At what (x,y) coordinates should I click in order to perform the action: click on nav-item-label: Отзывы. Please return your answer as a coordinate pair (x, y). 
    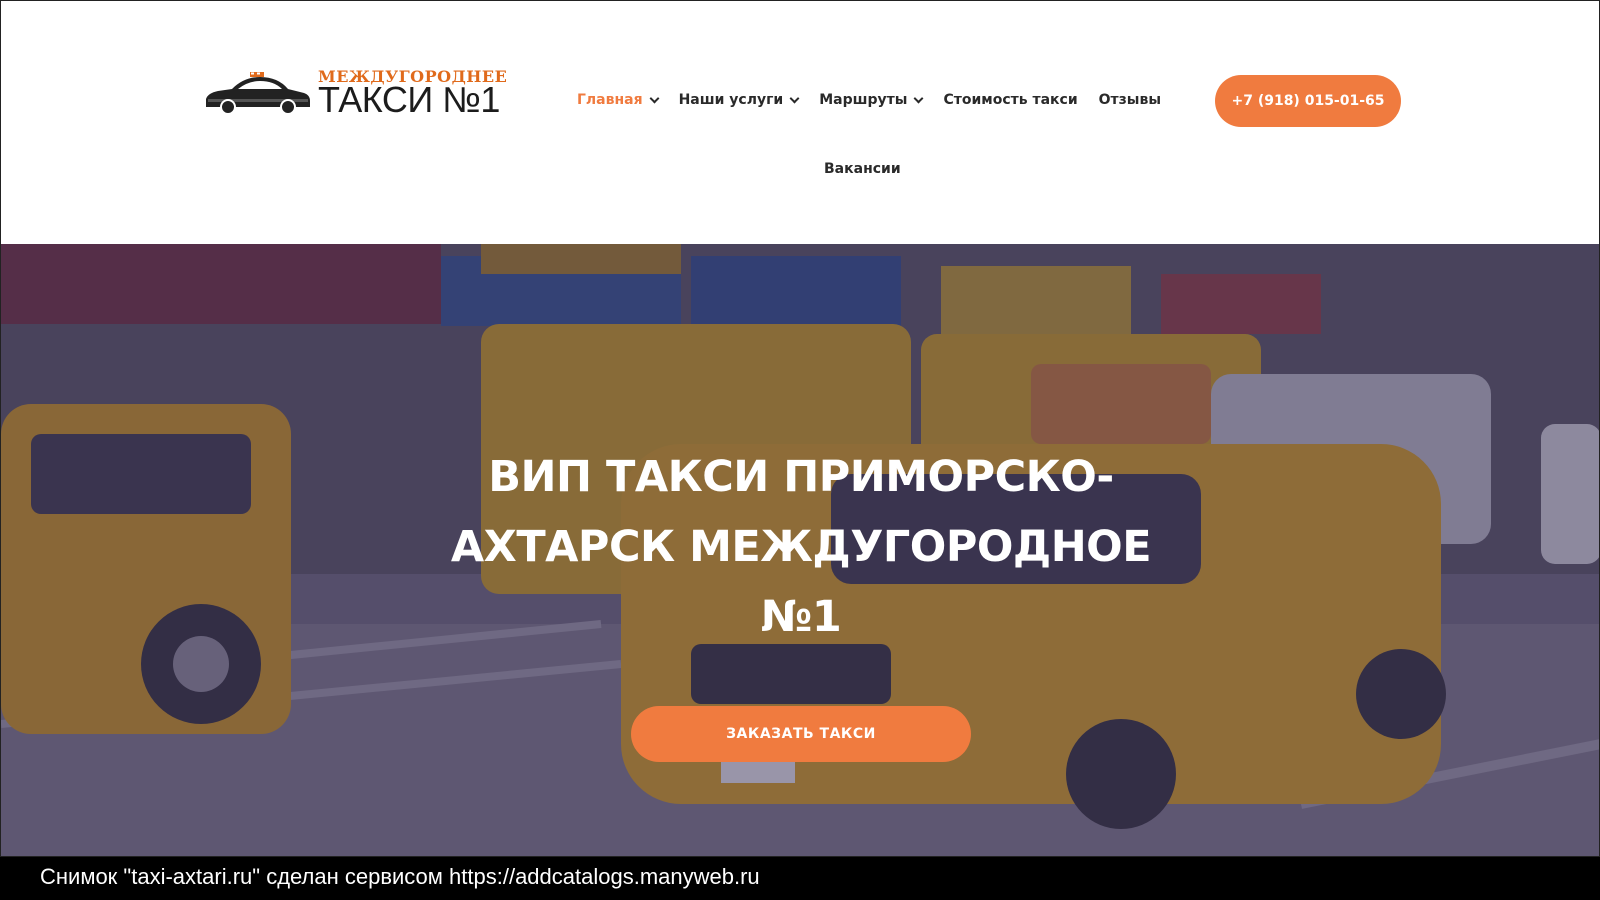
    Looking at the image, I should click on (1129, 100).